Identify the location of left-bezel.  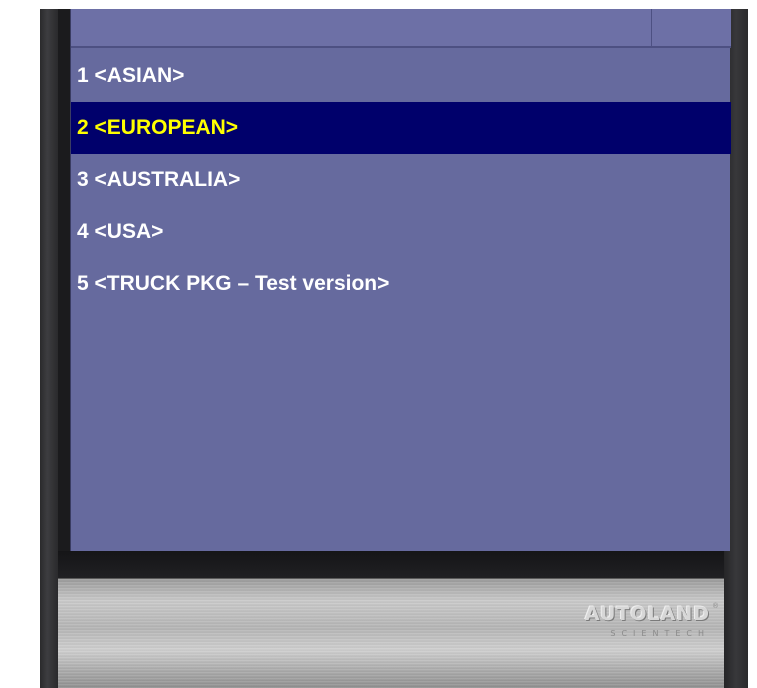
(49, 348).